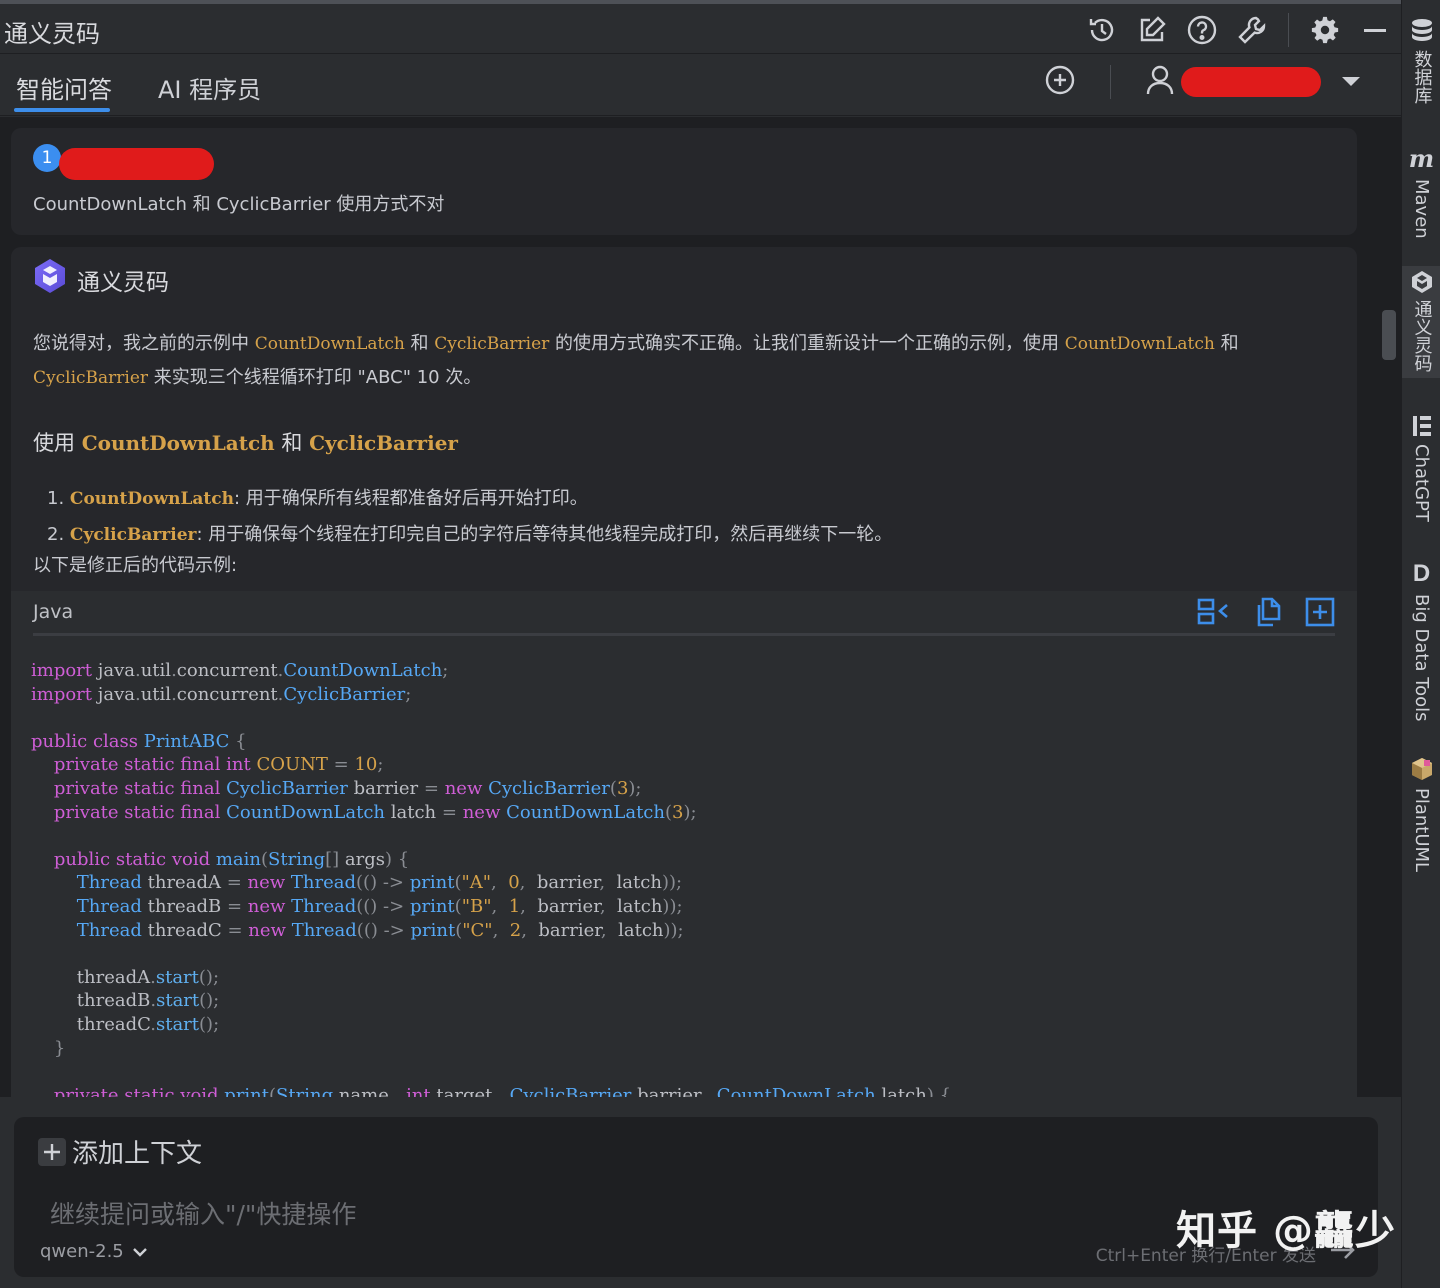 This screenshot has height=1288, width=1440. I want to click on user-icon, so click(1160, 82).